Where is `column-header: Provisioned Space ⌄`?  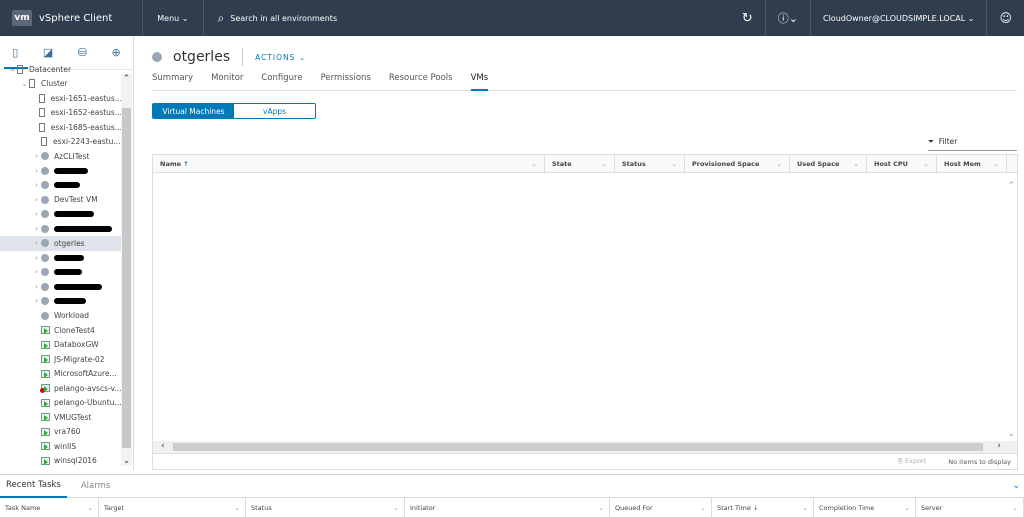
column-header: Provisioned Space ⌄ is located at coordinates (737, 163).